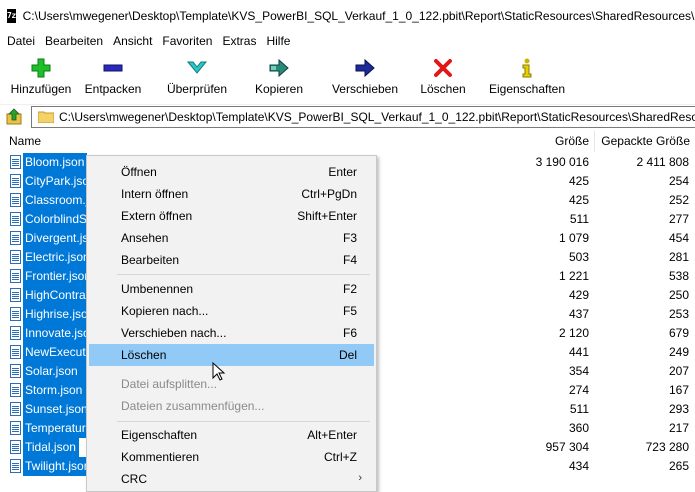 The width and height of the screenshot is (695, 492). What do you see at coordinates (113, 89) in the screenshot?
I see `extract-button-label: Entpacken` at bounding box center [113, 89].